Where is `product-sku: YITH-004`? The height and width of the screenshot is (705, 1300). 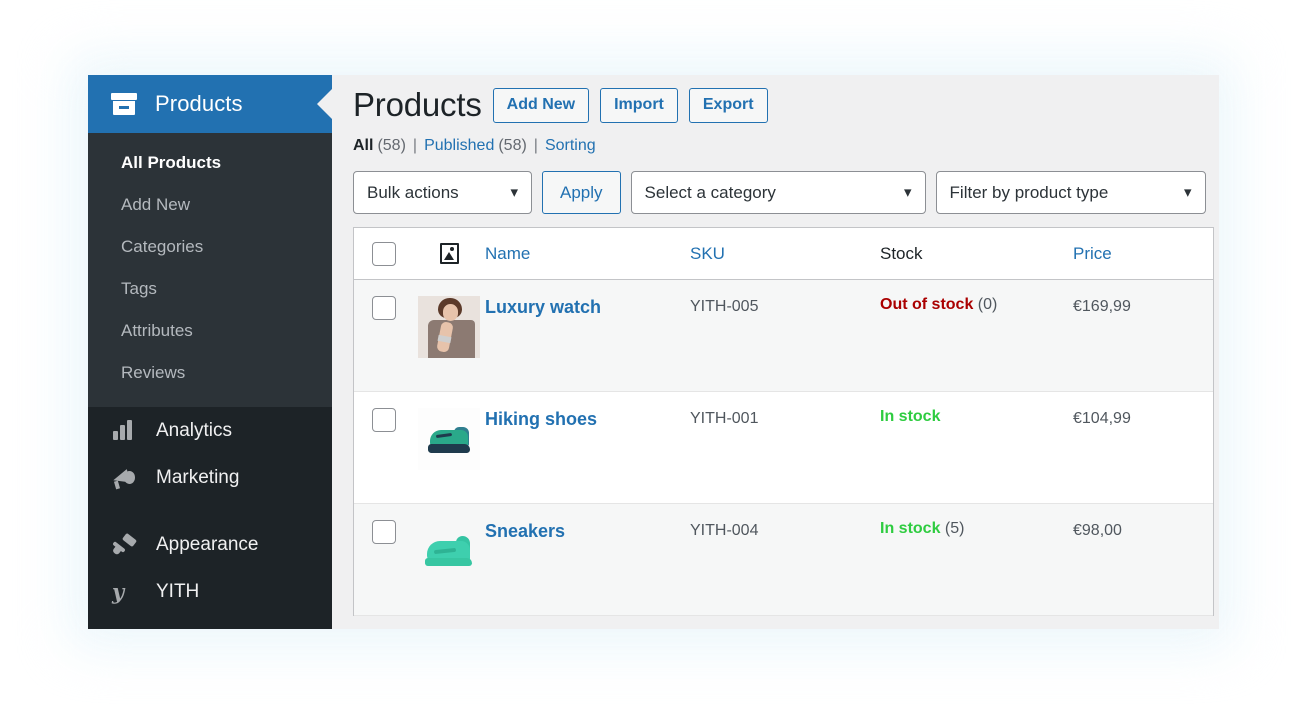 product-sku: YITH-004 is located at coordinates (724, 530).